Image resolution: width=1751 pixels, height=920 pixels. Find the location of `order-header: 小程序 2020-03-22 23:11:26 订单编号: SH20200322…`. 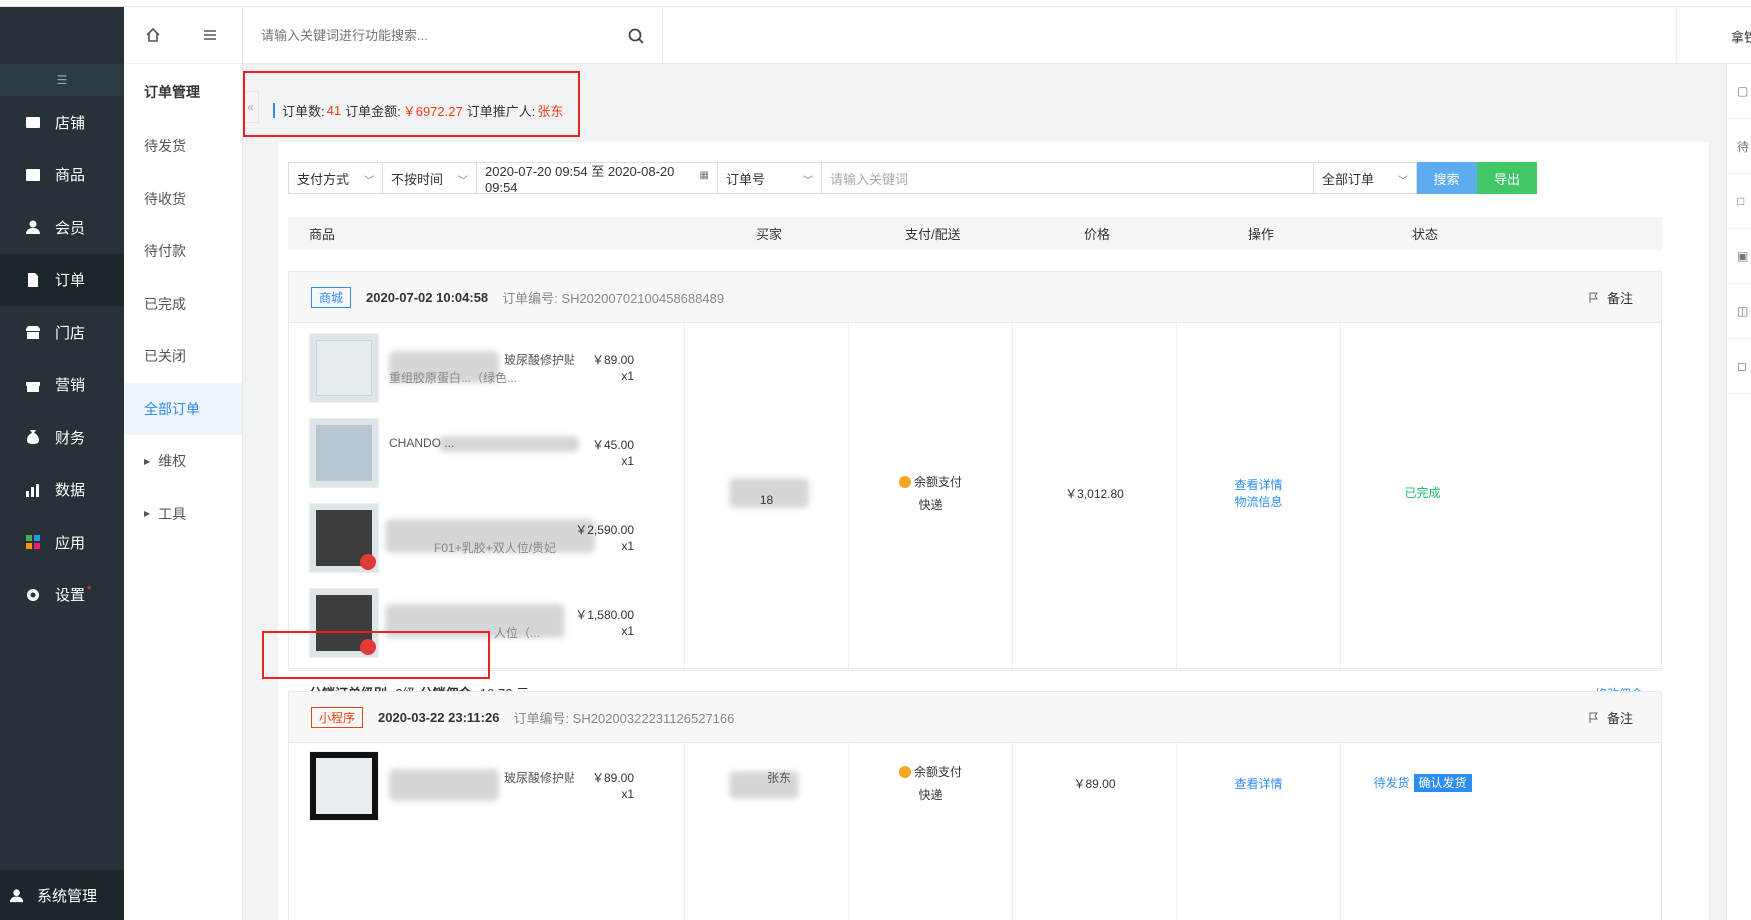

order-header: 小程序 2020-03-22 23:11:26 订单编号: SH20200322… is located at coordinates (975, 717).